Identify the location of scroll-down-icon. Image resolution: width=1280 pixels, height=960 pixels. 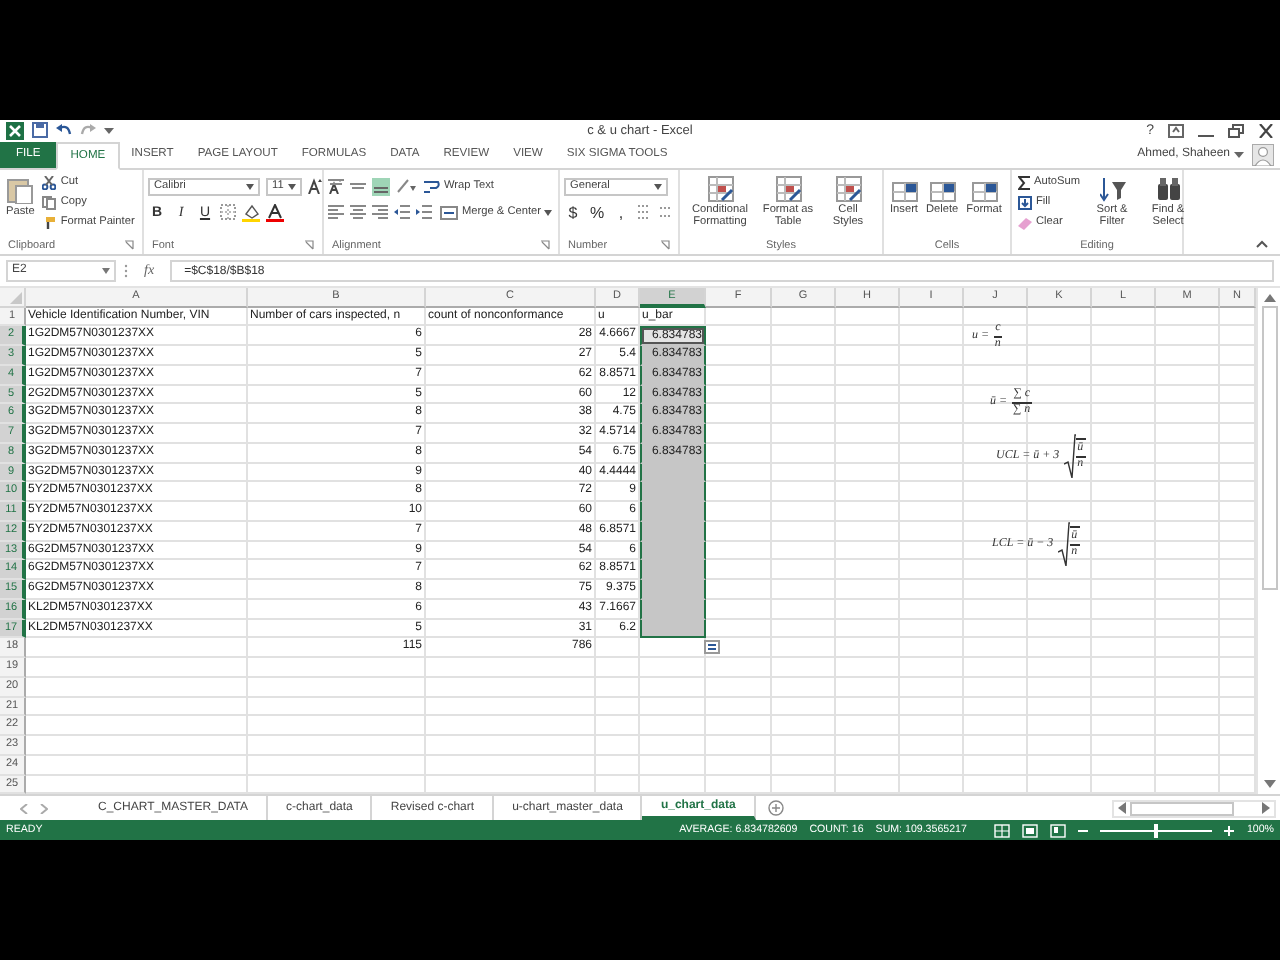
(1269, 784).